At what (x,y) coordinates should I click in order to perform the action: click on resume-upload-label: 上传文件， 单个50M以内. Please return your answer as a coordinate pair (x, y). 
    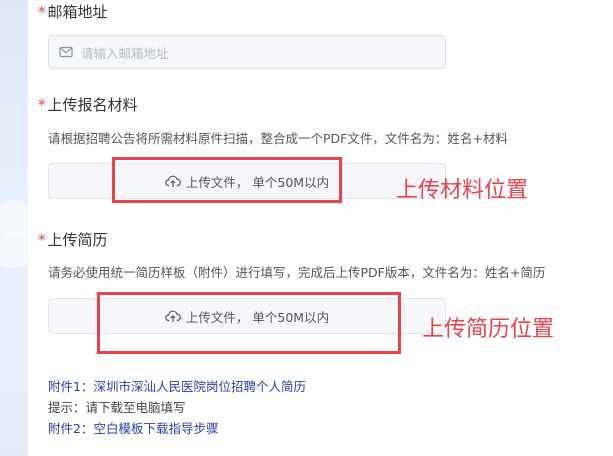
    Looking at the image, I should click on (257, 317).